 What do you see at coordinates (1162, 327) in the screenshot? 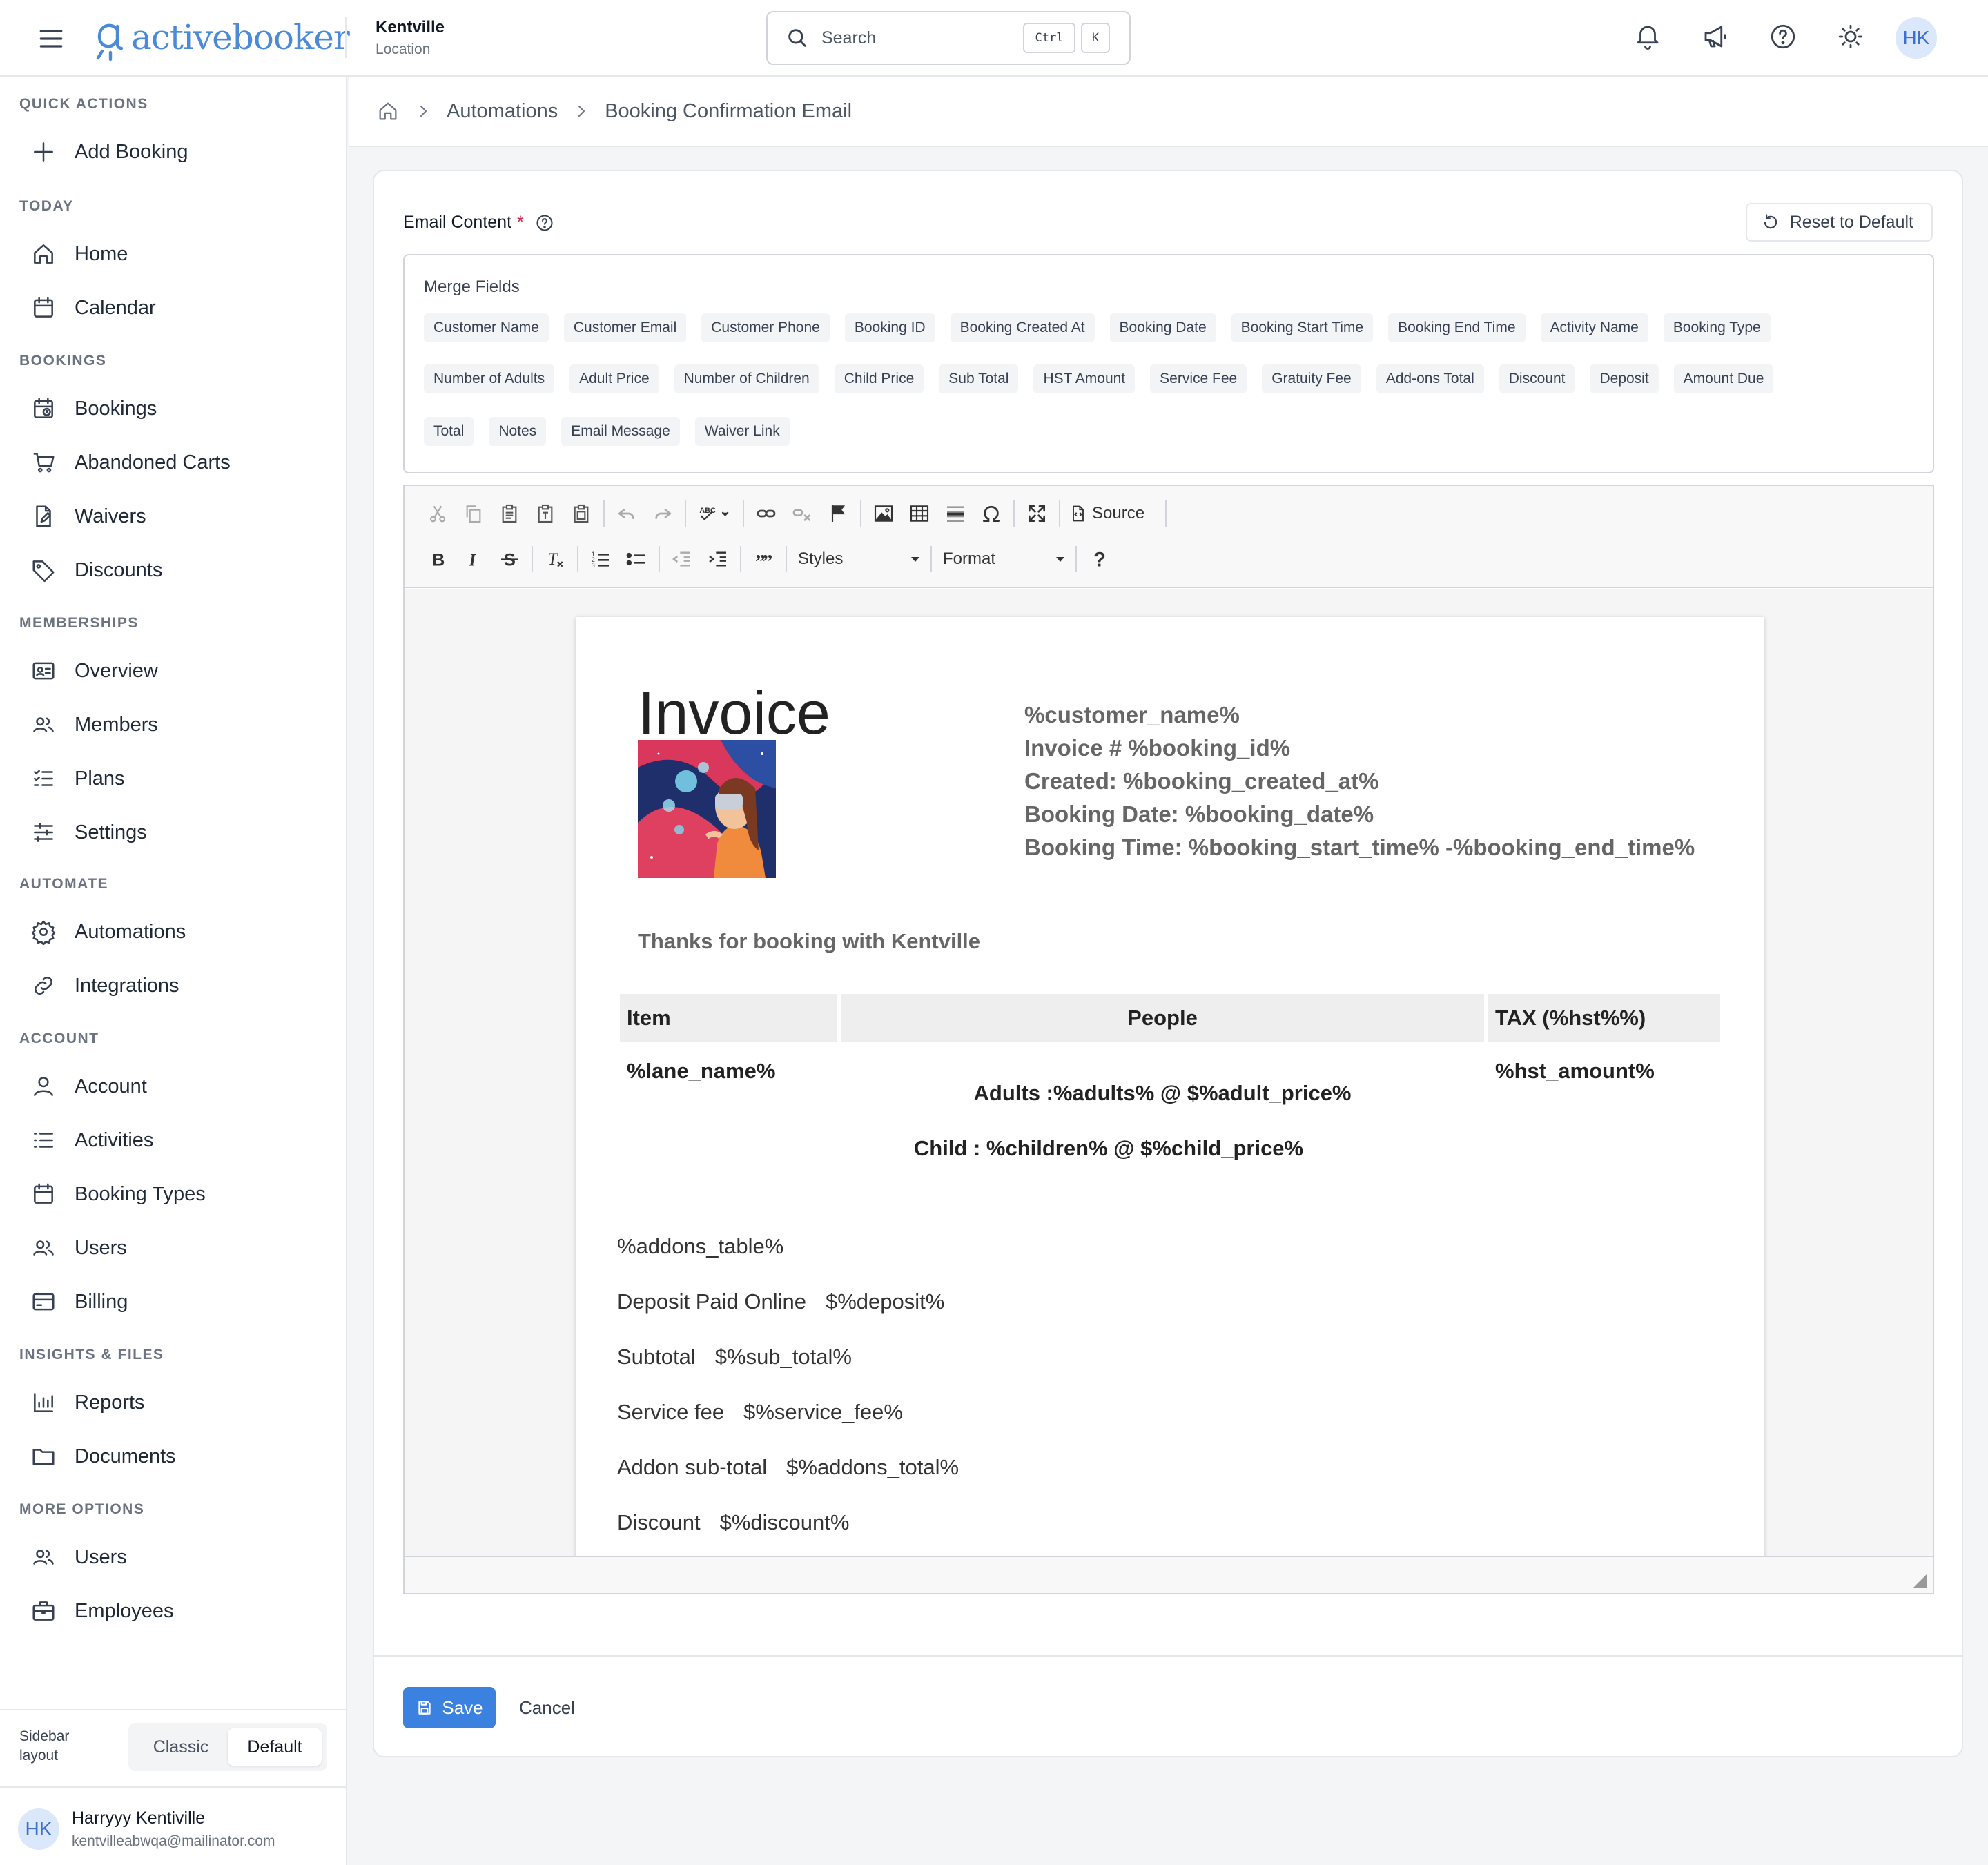
I see `merge-field-chip: Booking Date` at bounding box center [1162, 327].